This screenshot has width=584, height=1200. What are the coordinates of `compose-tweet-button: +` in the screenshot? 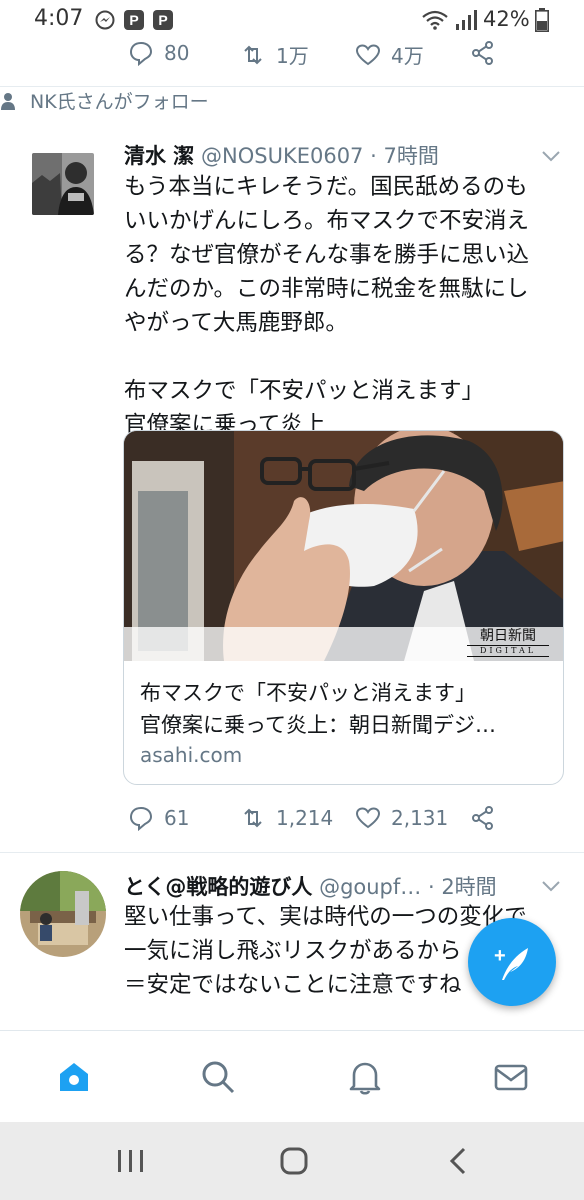 It's located at (512, 962).